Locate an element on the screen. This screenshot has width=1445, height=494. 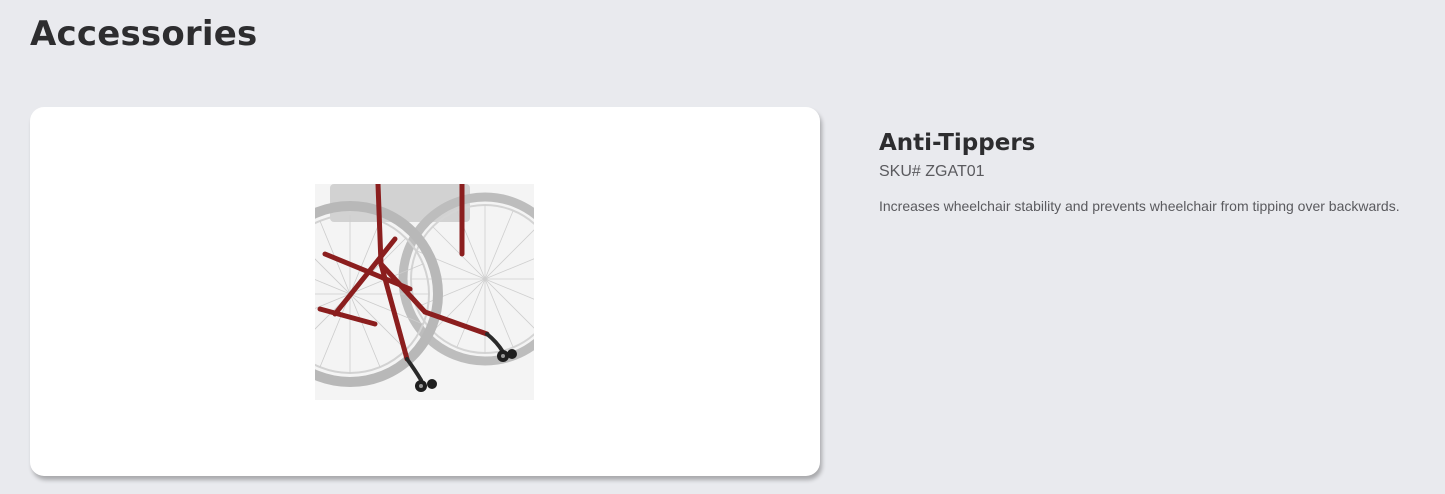
product-image is located at coordinates (424, 292).